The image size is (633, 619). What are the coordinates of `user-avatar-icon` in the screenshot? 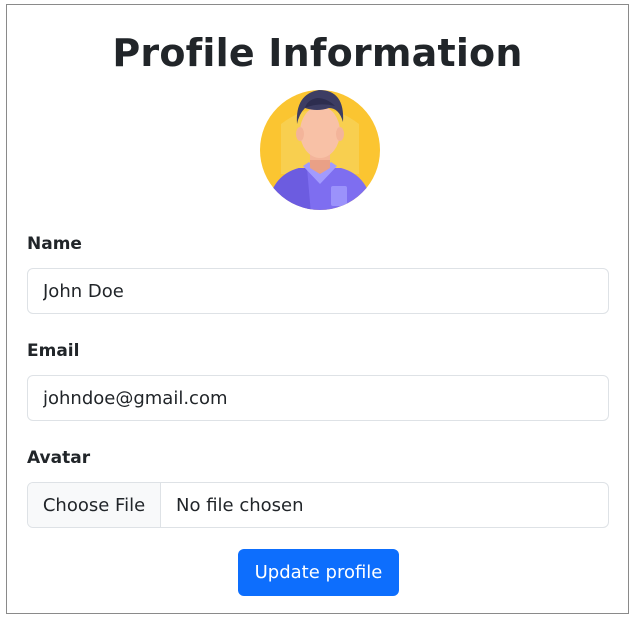 It's located at (320, 148).